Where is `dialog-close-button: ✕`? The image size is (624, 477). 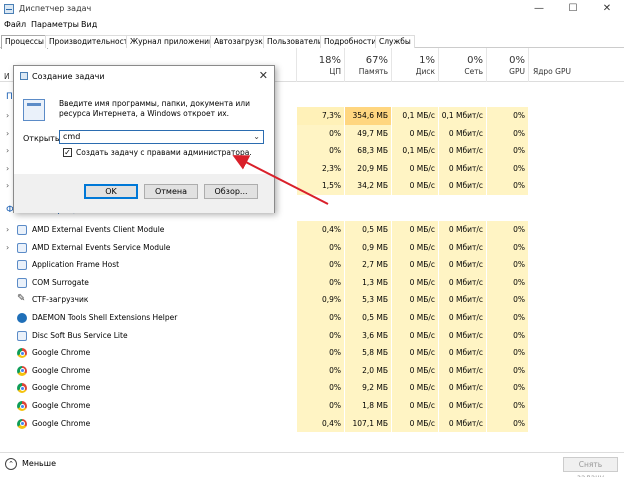 dialog-close-button: ✕ is located at coordinates (263, 75).